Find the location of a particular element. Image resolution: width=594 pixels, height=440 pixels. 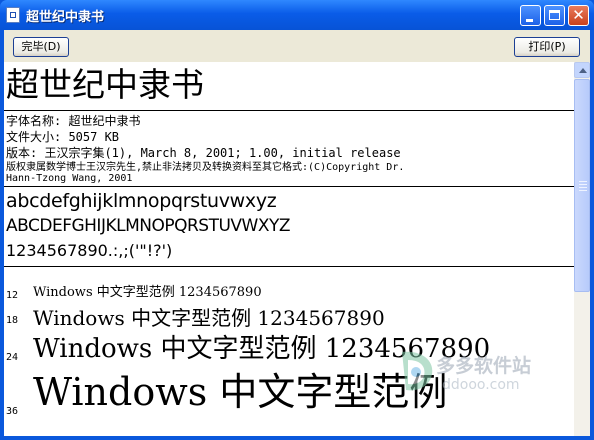

toolbar: 完毕(D) 打印(P) is located at coordinates (297, 46).